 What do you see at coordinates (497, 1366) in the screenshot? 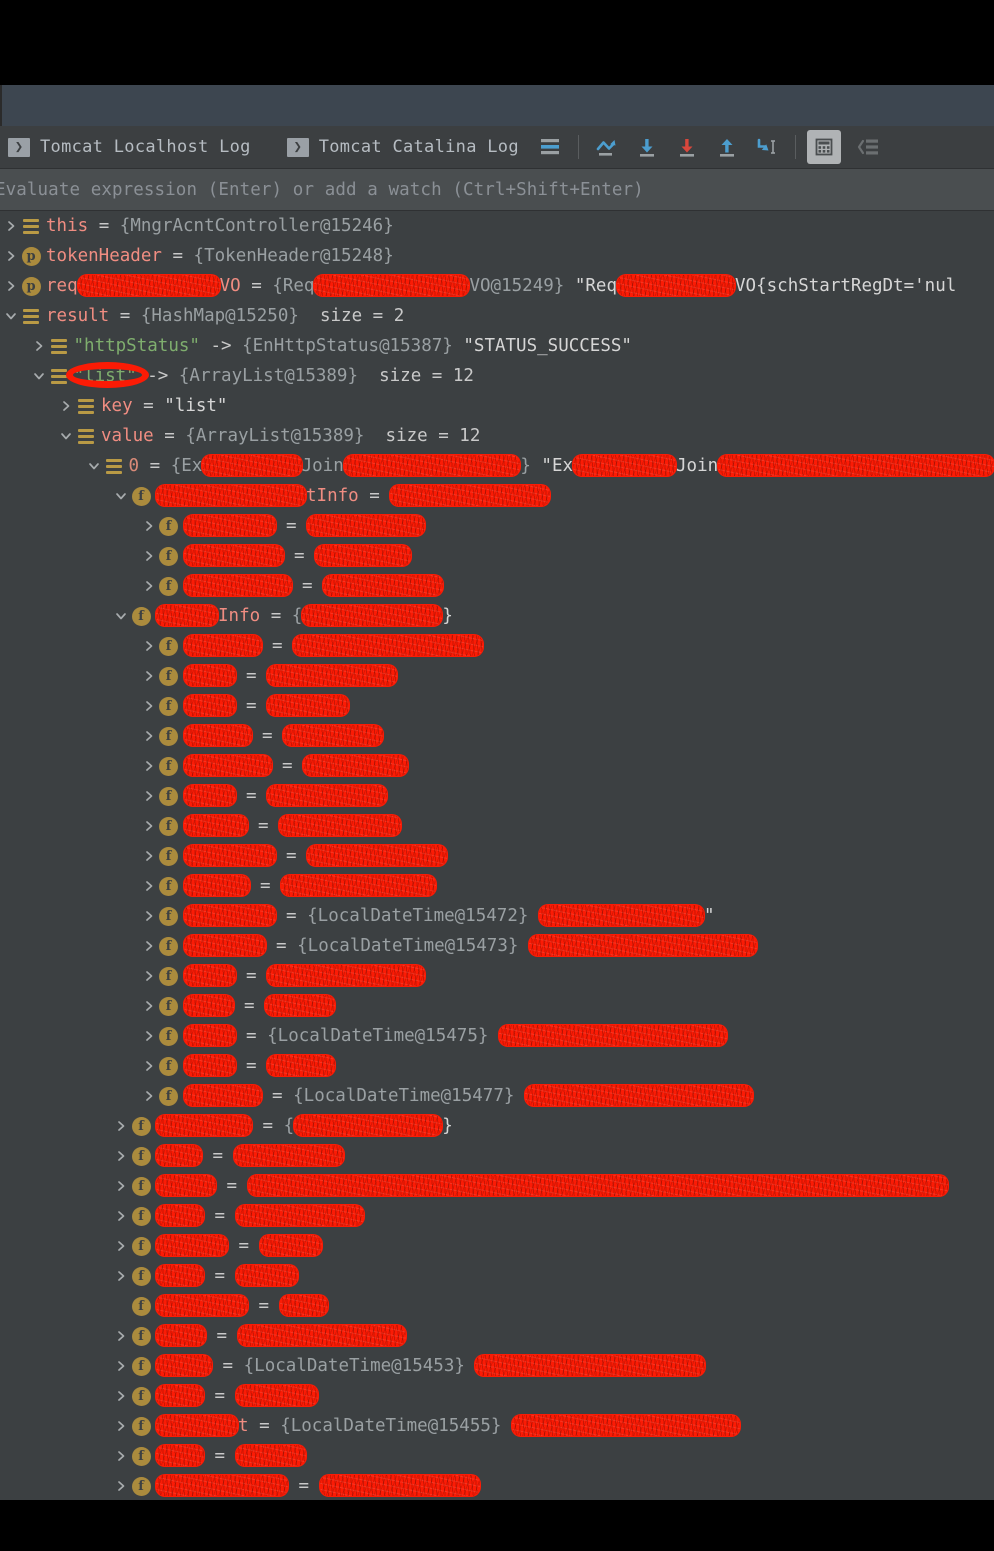
I see `variable-row: f = {LocalDateTime@15453}` at bounding box center [497, 1366].